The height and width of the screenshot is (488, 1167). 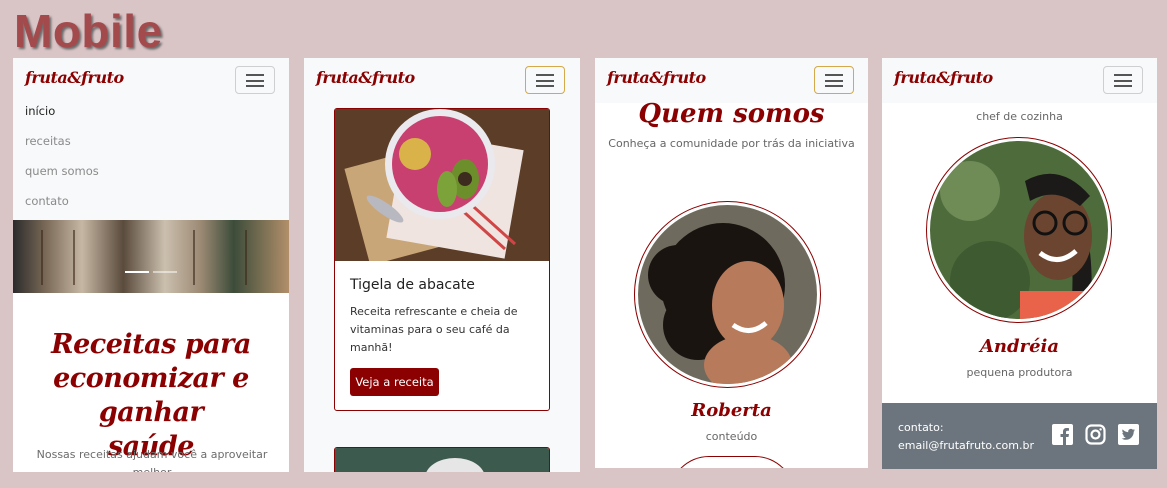 I want to click on member-role-prev: chef de cozinha, so click(x=1019, y=116).